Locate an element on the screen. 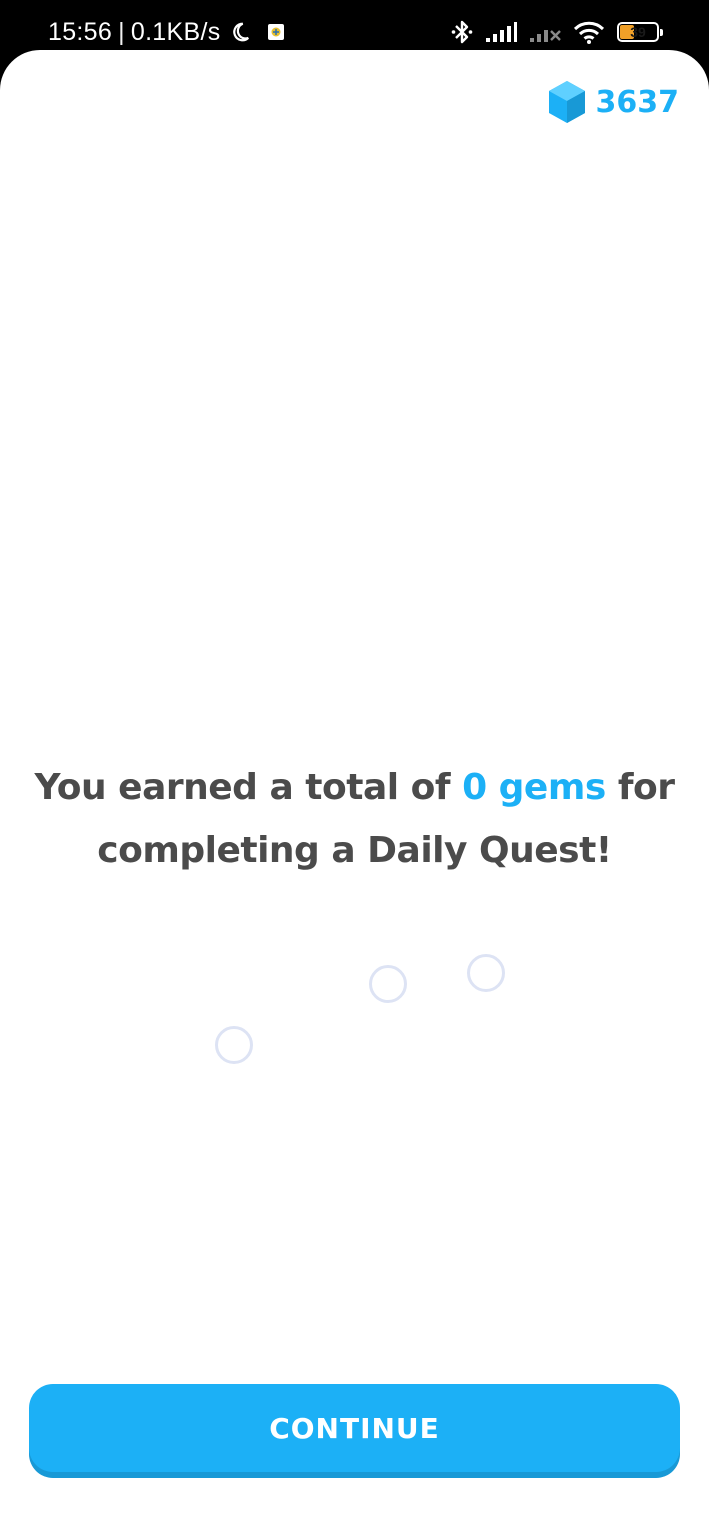  battery-level: 39 is located at coordinates (638, 32).